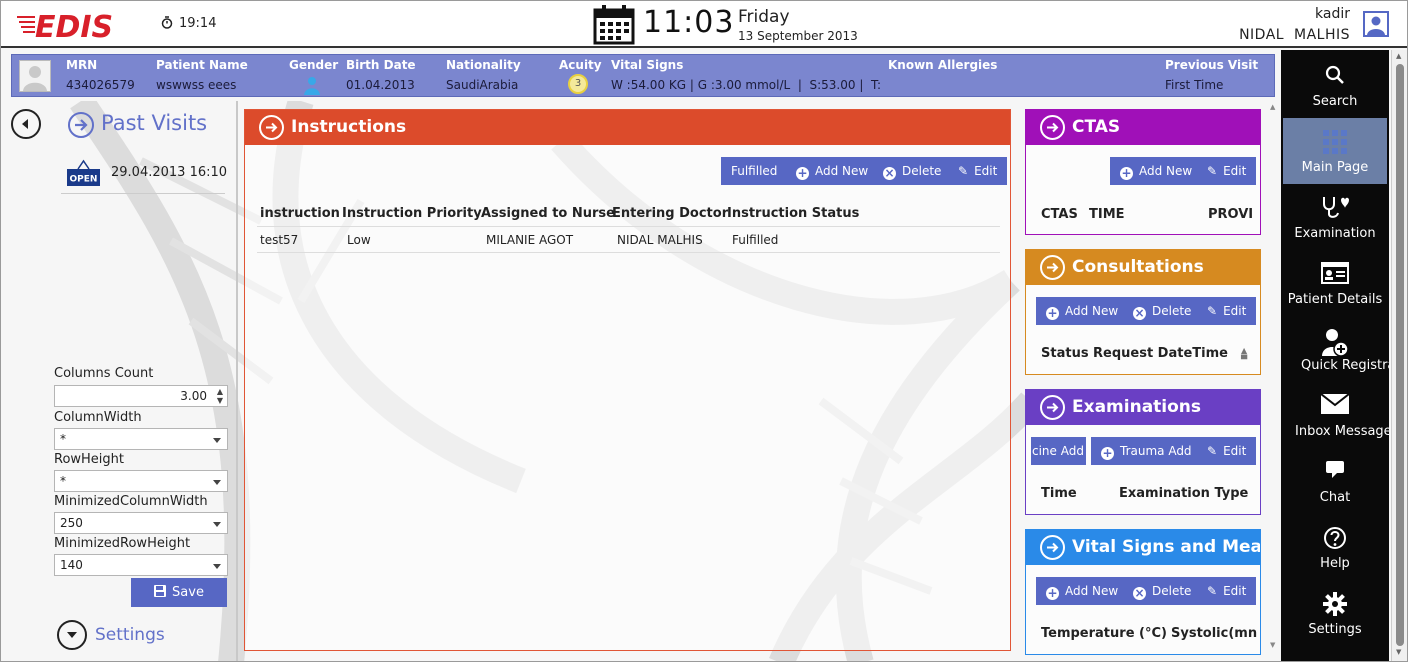  I want to click on nav-inbox-messages: Inbox Messages, so click(1335, 415).